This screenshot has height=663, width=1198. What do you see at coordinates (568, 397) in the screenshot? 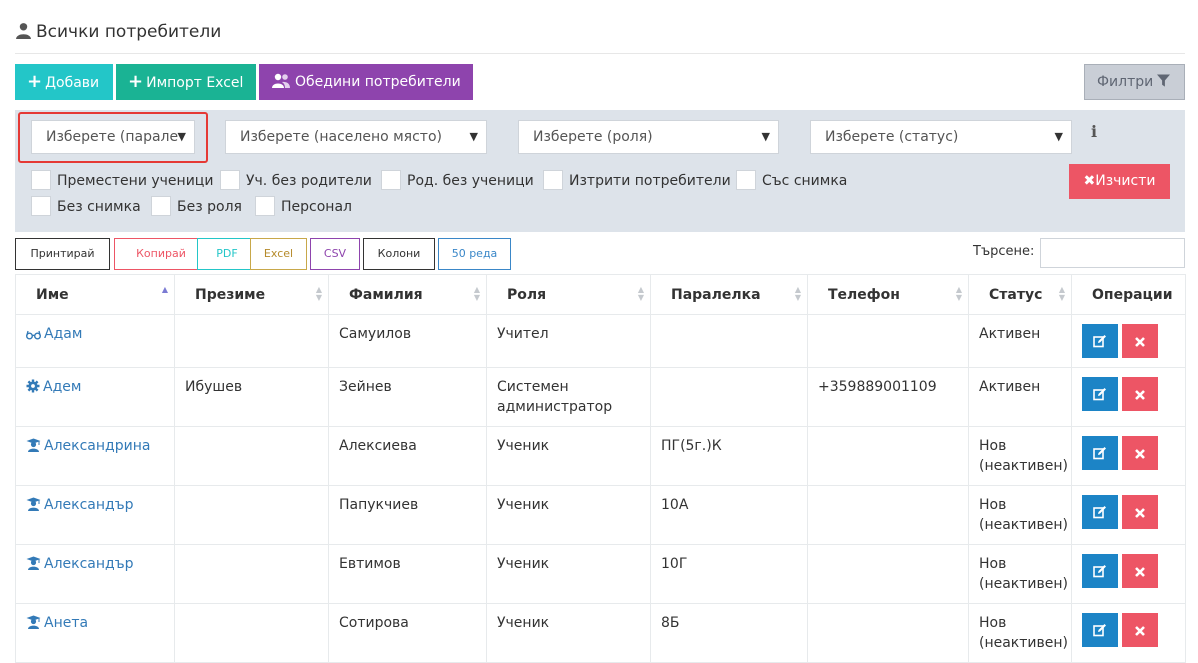
I see `cell-role: Системен администратор` at bounding box center [568, 397].